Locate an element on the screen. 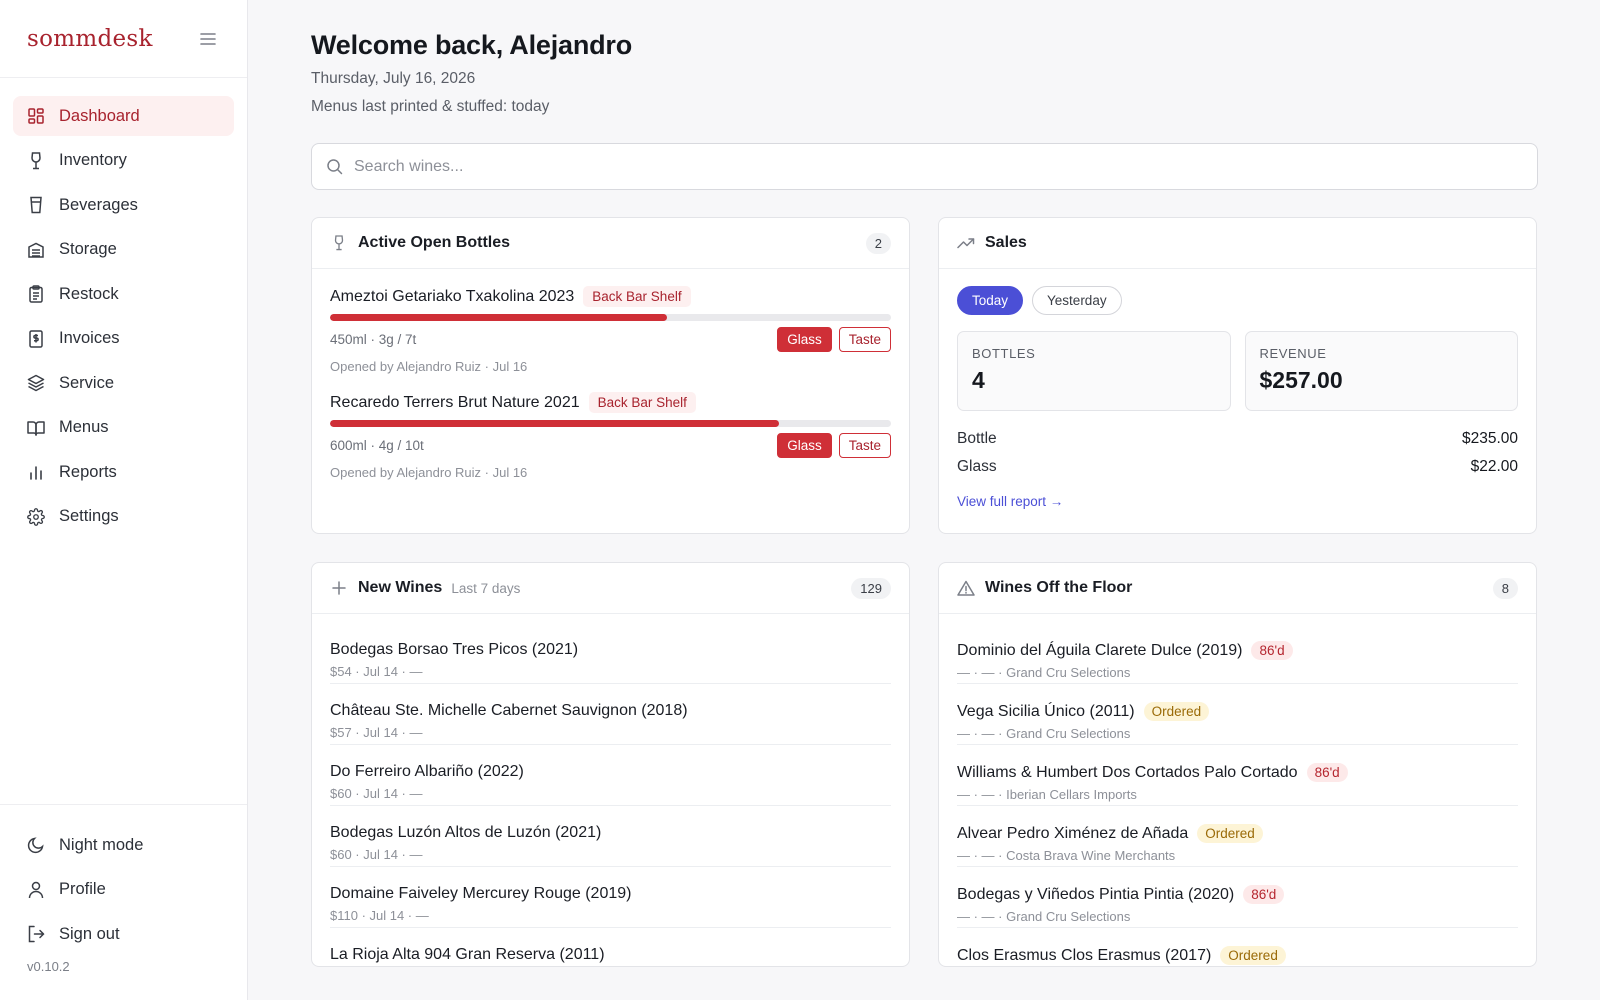 This screenshot has width=1600, height=1000. sales-card: Sales Today Yesterday BOTTLES 4 REVENUE is located at coordinates (1237, 375).